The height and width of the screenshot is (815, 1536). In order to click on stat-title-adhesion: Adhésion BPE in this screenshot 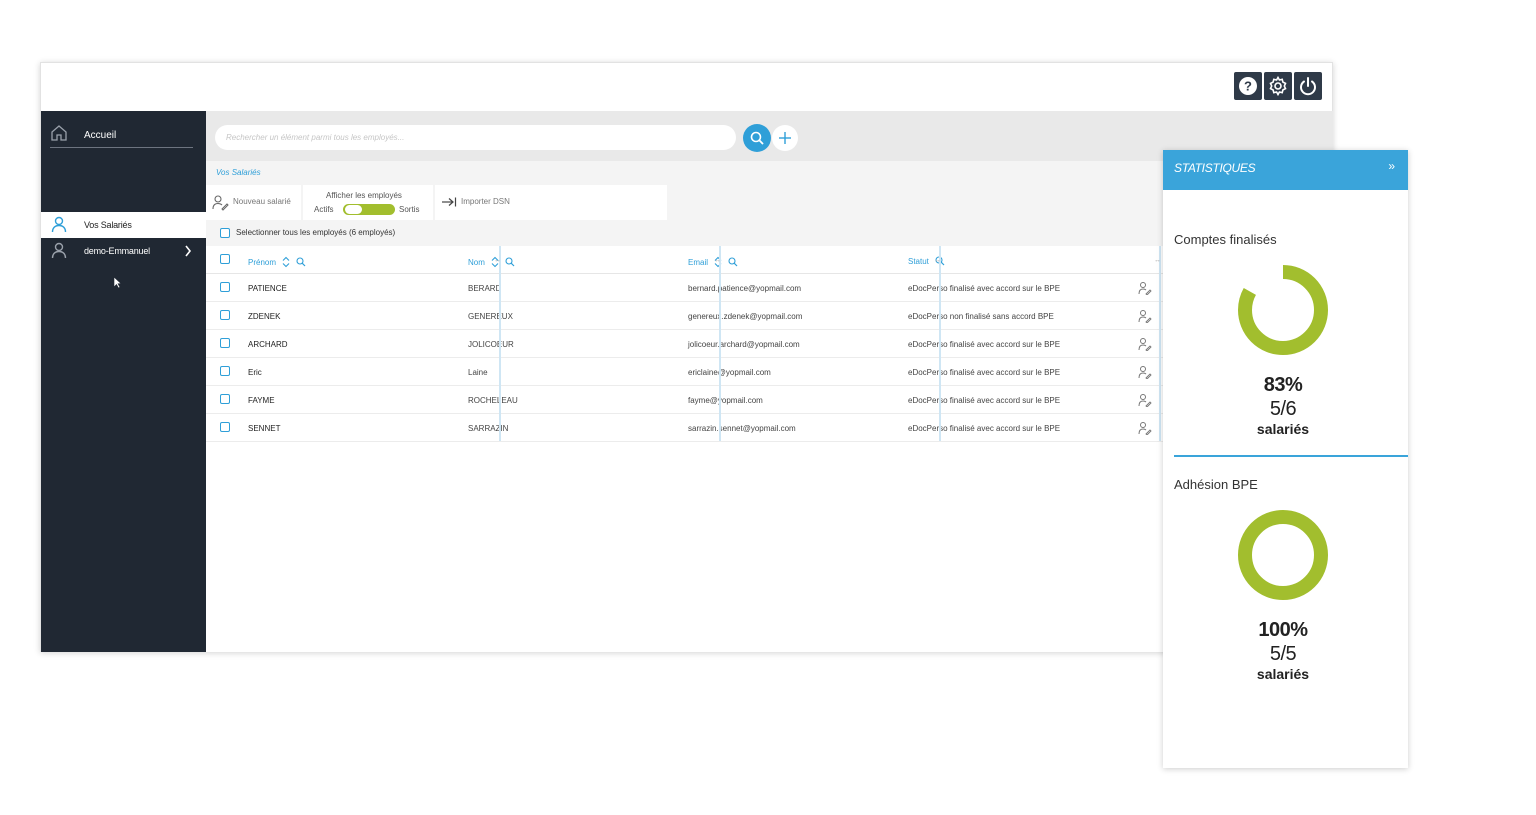, I will do `click(1216, 484)`.